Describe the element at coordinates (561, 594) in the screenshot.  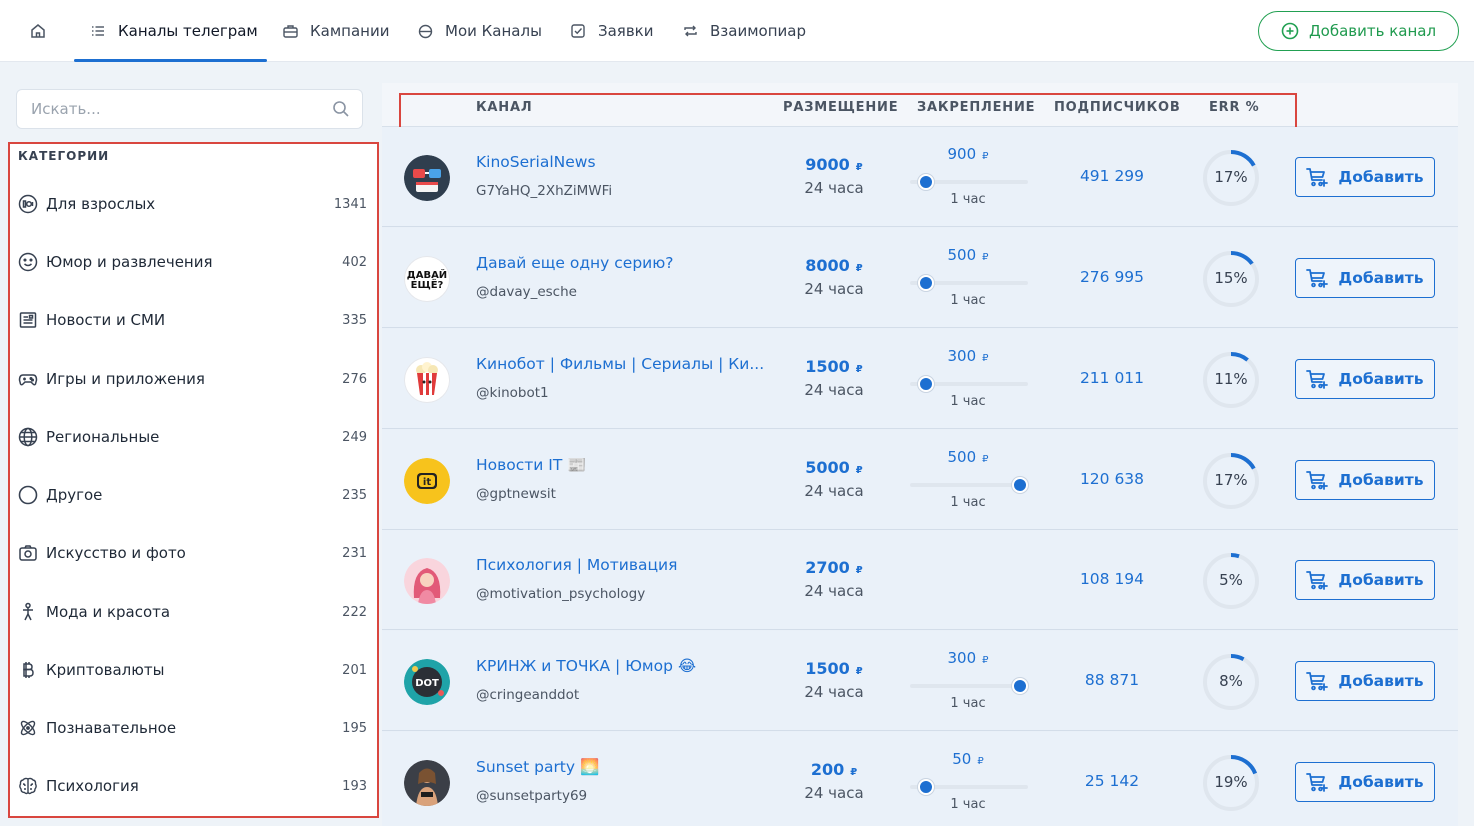
I see `channel-handle: @motivation_psychology` at that location.